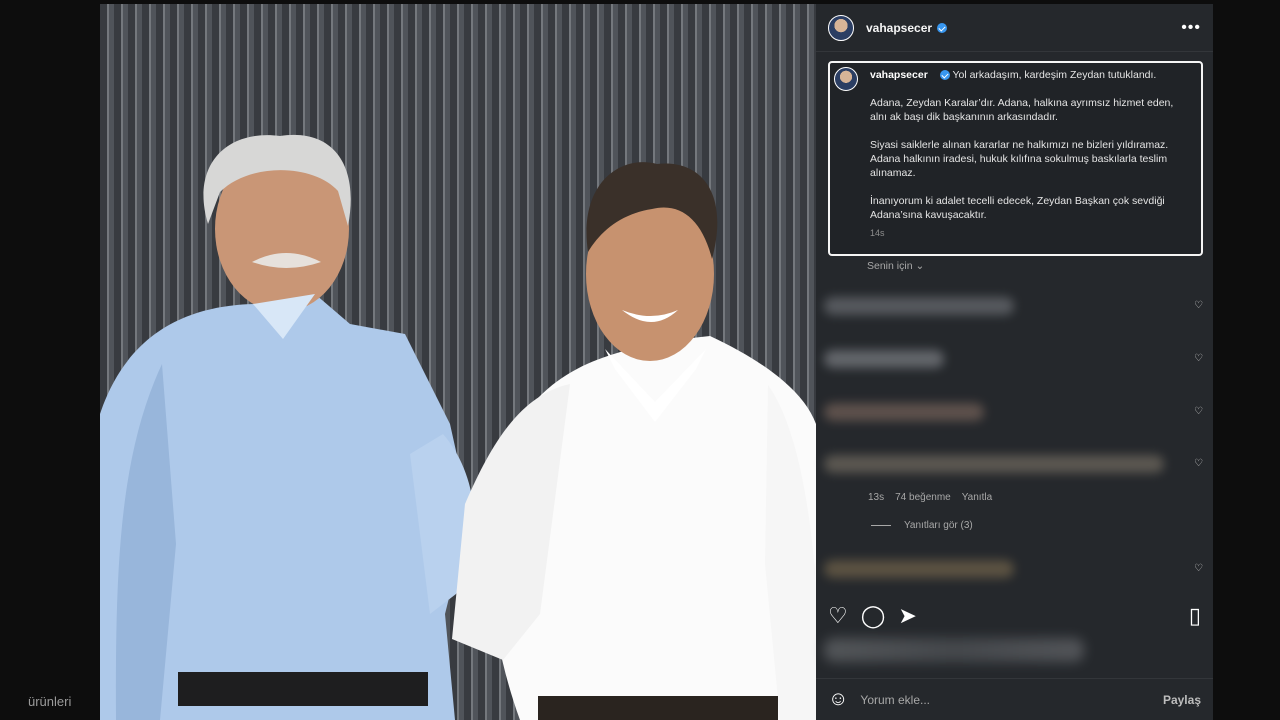 This screenshot has height=720, width=1280. Describe the element at coordinates (923, 497) in the screenshot. I see `comment-likes: 74 beğenme` at that location.